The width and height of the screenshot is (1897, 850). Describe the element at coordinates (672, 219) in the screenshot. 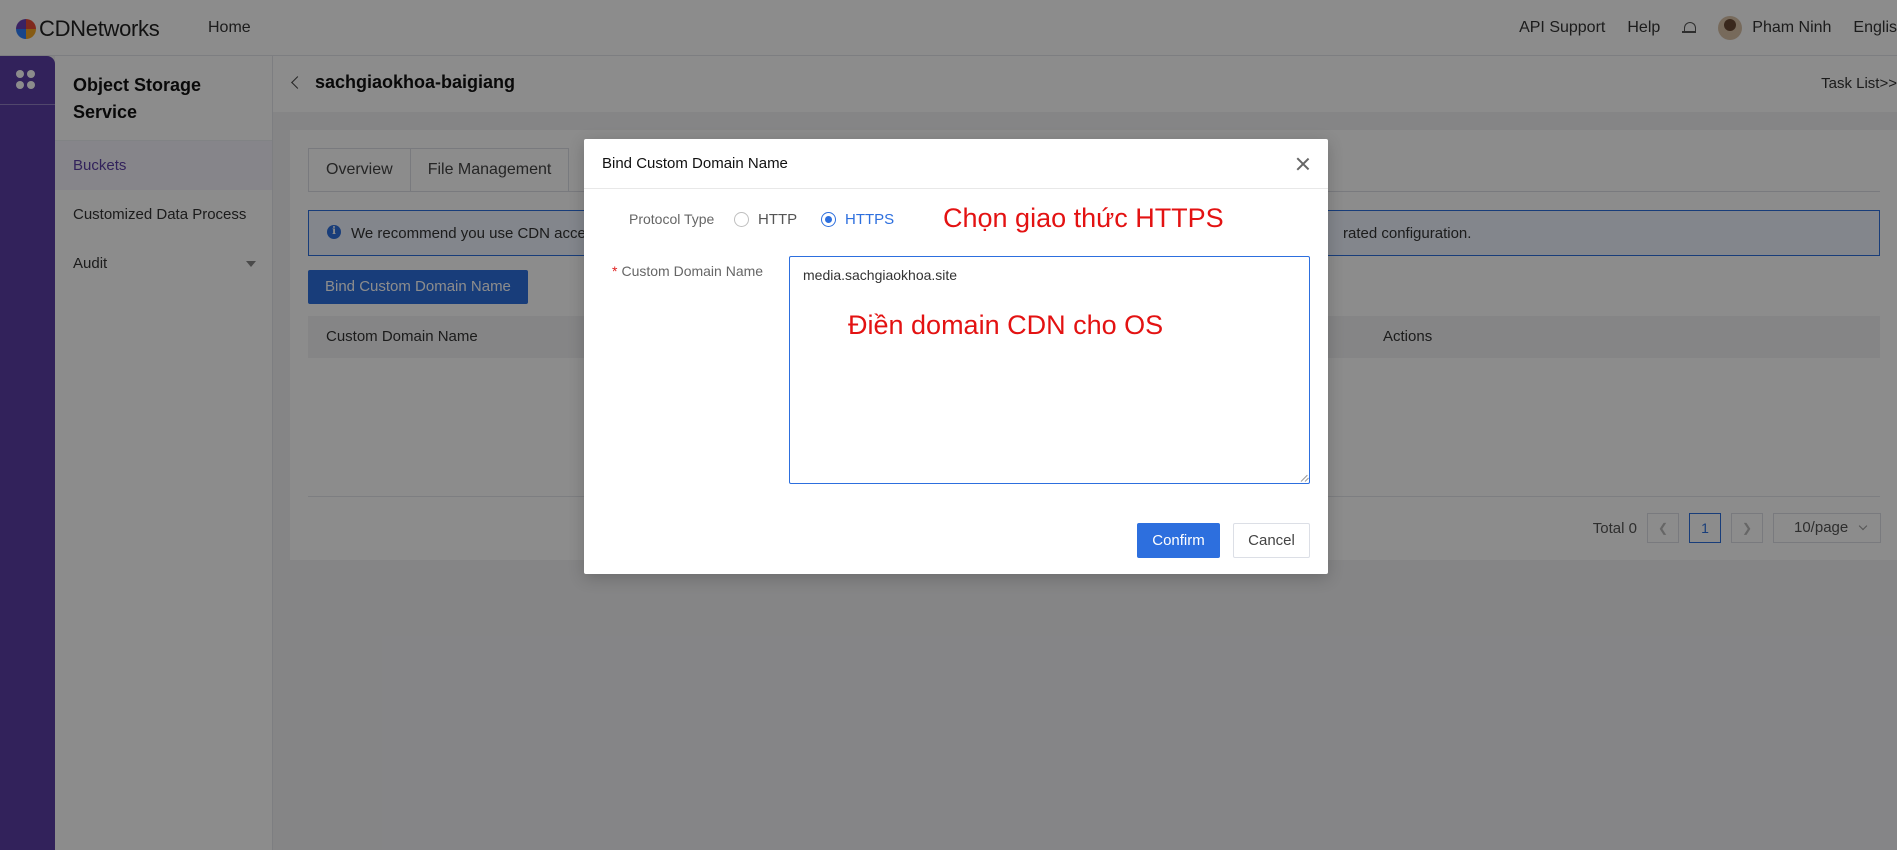

I see `protocol-type-label: Protocol Type` at that location.